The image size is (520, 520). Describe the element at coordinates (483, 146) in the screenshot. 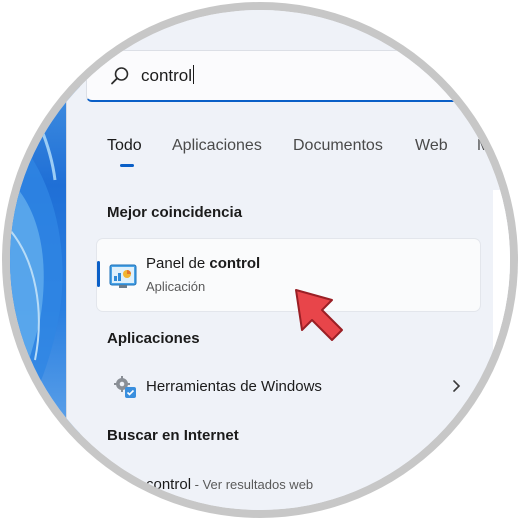

I see `tab-more: M` at that location.